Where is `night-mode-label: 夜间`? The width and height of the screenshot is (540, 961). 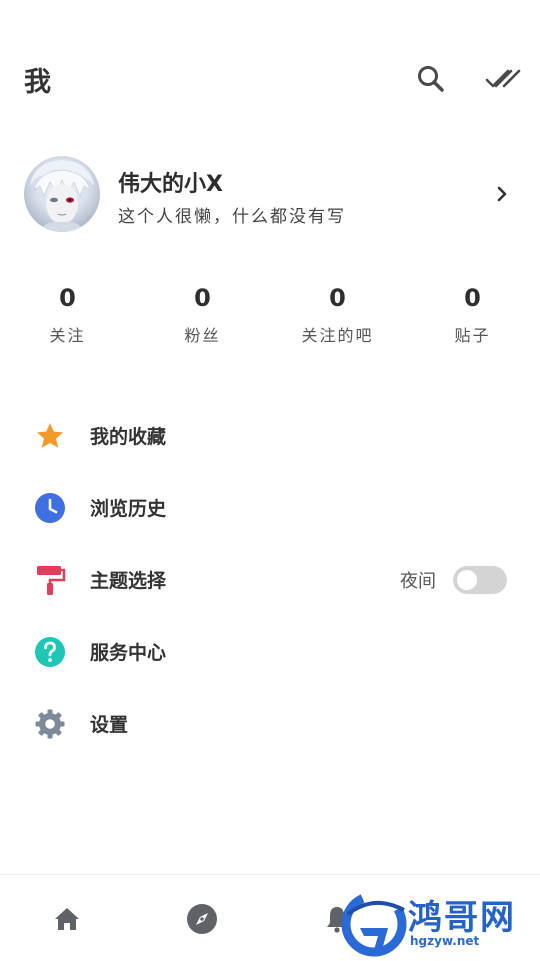
night-mode-label: 夜间 is located at coordinates (418, 581).